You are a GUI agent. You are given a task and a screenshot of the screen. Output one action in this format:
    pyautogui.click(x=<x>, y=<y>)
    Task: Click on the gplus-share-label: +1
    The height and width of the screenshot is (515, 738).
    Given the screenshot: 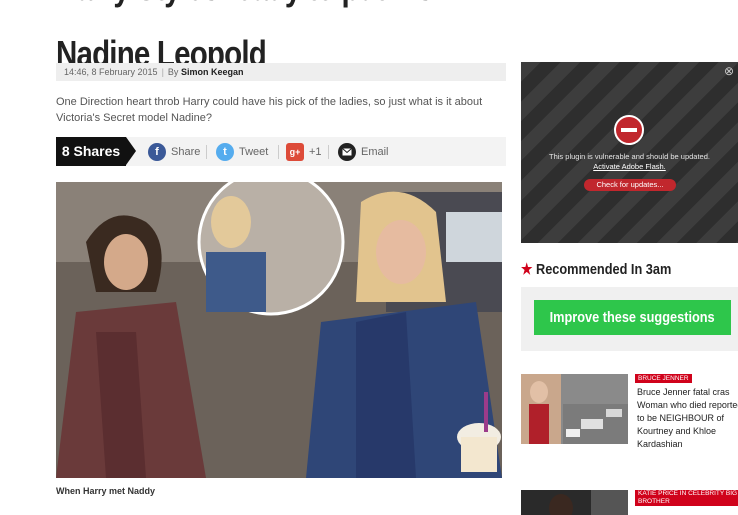 What is the action you would take?
    pyautogui.click(x=315, y=152)
    